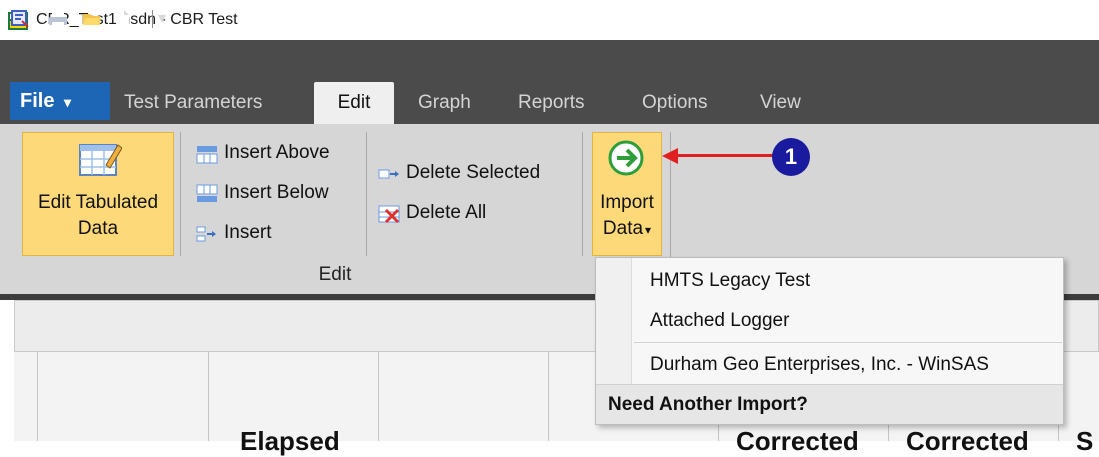 This screenshot has width=1099, height=457. What do you see at coordinates (290, 441) in the screenshot?
I see `column-header-elapsed: Elapsed` at bounding box center [290, 441].